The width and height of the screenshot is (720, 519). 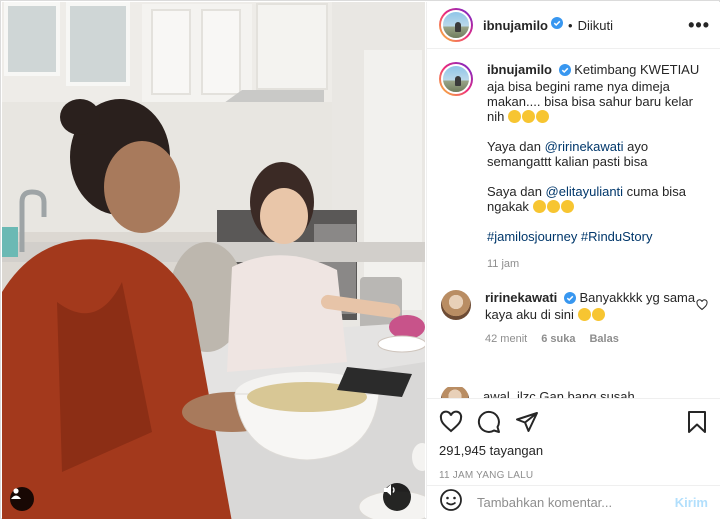 I want to click on post-timestamp: 11 JAM YANG LALU, so click(x=573, y=475).